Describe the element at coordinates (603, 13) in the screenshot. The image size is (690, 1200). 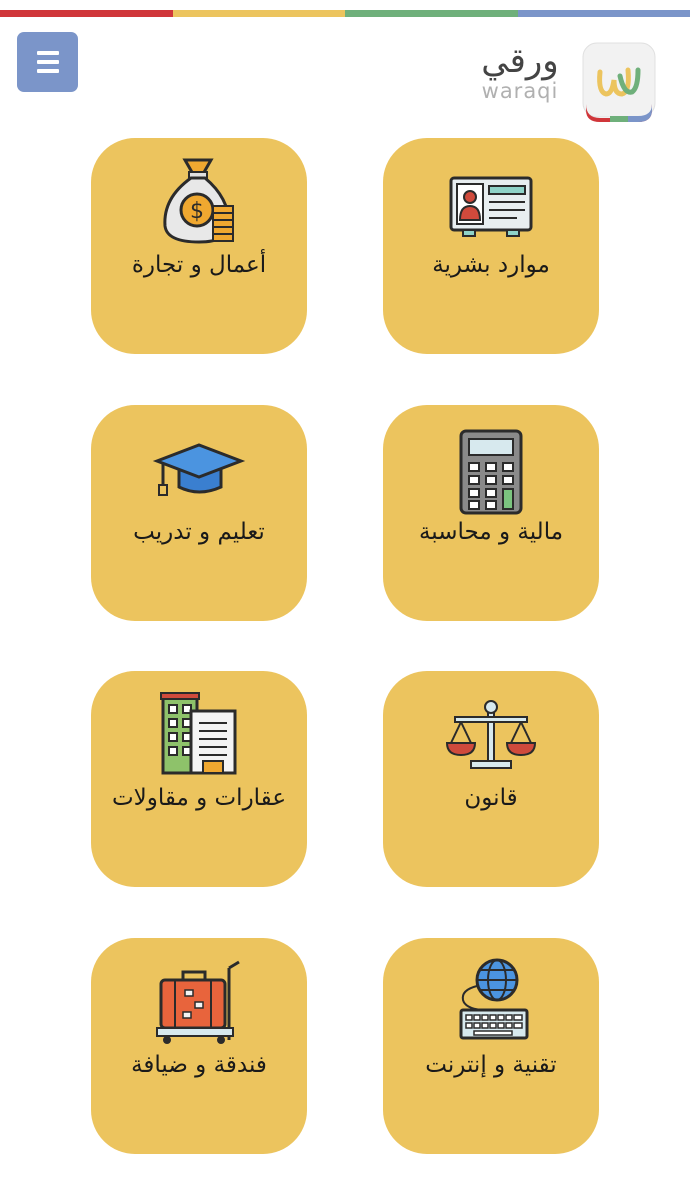
I see `stripe-blue` at that location.